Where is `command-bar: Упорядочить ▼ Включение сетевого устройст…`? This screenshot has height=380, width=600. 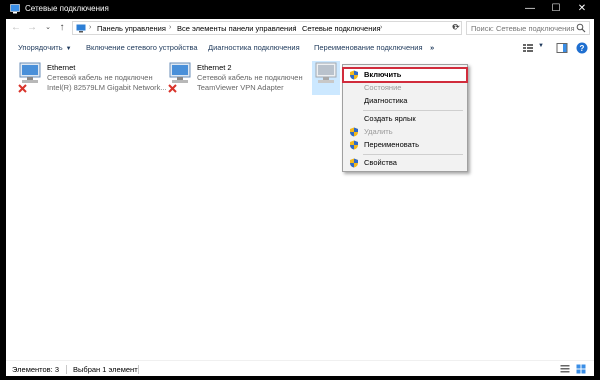
command-bar: Упорядочить ▼ Включение сетевого устройст… is located at coordinates (300, 48).